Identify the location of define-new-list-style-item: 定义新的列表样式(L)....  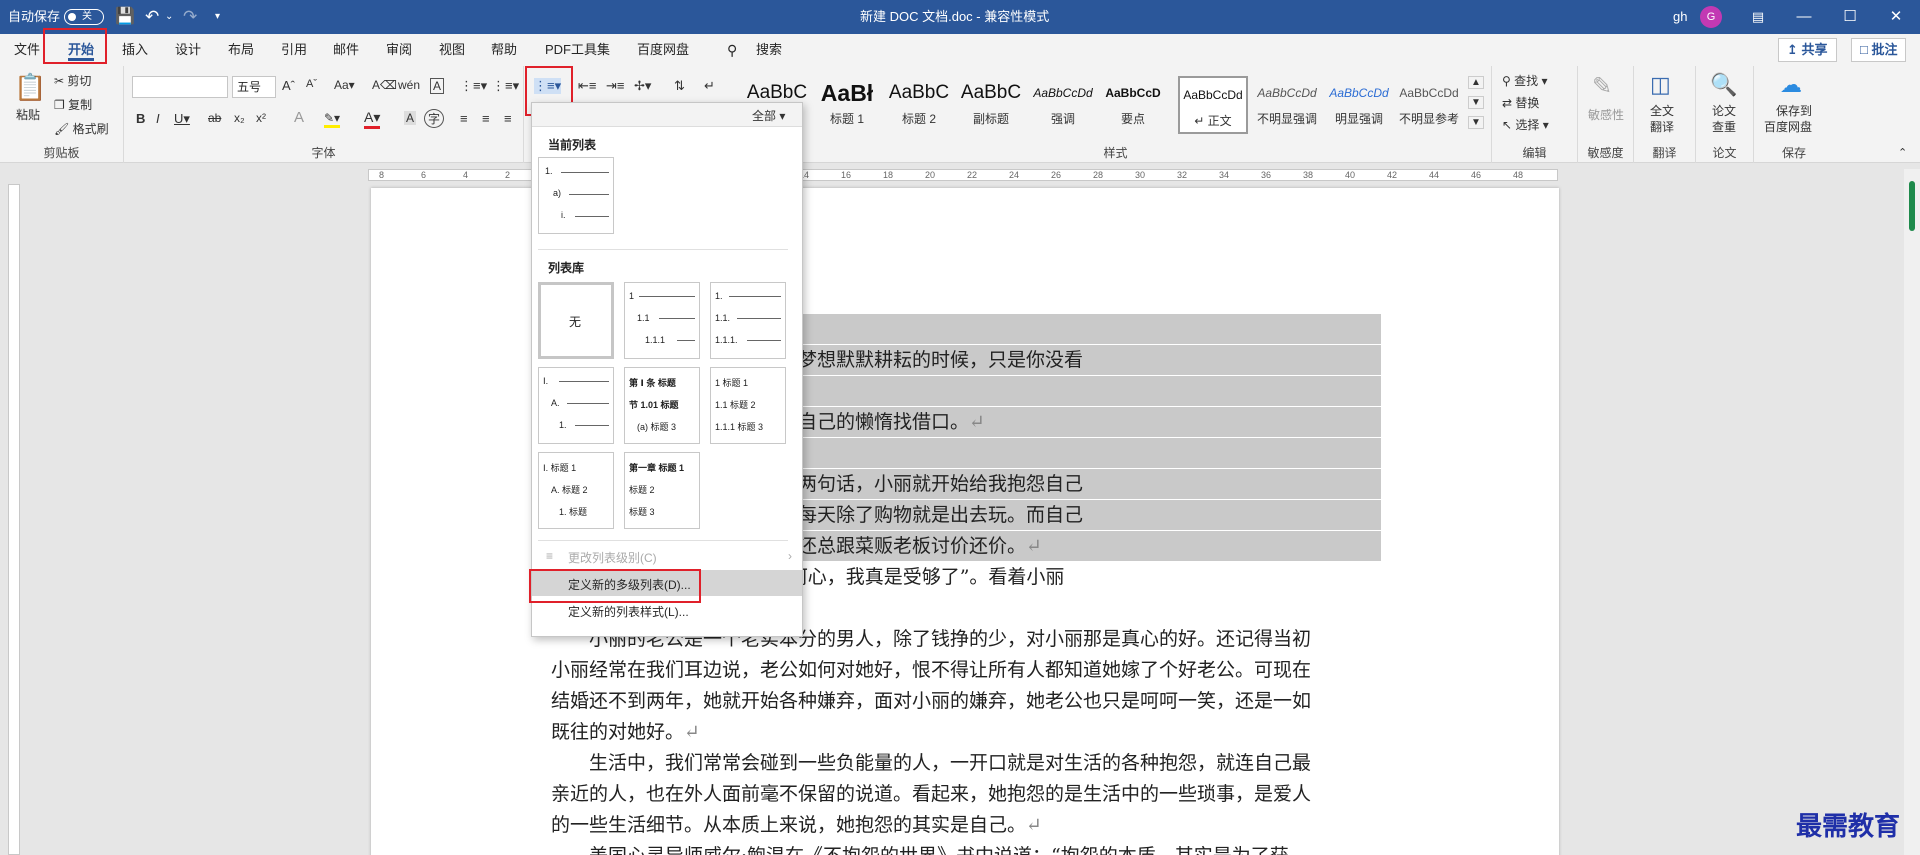
(628, 611).